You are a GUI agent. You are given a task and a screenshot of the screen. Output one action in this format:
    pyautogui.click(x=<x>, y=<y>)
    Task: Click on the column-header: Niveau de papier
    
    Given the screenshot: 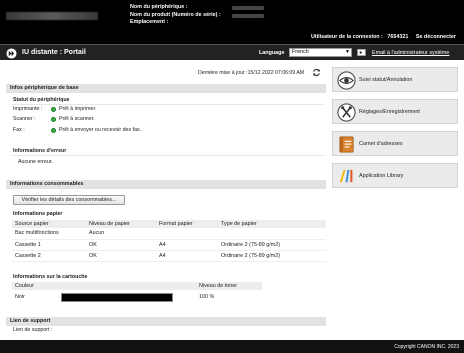 What is the action you would take?
    pyautogui.click(x=121, y=224)
    